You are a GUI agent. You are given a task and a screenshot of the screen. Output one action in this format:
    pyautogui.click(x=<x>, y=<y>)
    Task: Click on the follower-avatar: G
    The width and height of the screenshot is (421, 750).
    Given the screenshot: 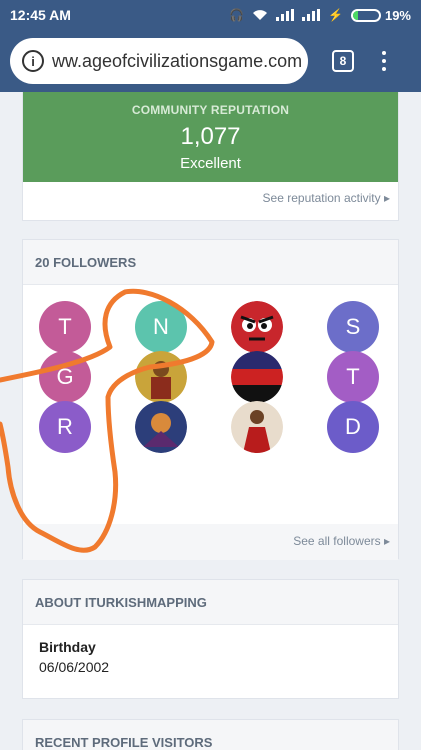 What is the action you would take?
    pyautogui.click(x=65, y=377)
    